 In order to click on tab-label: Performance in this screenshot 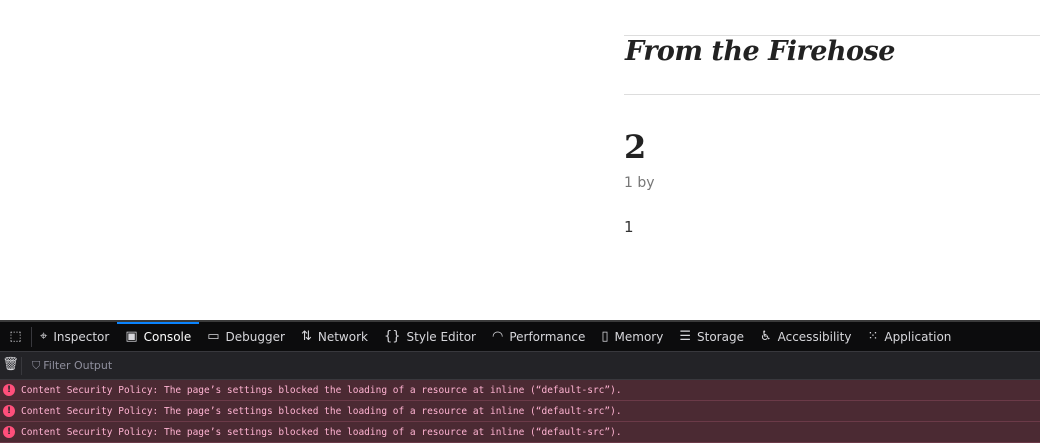, I will do `click(547, 336)`.